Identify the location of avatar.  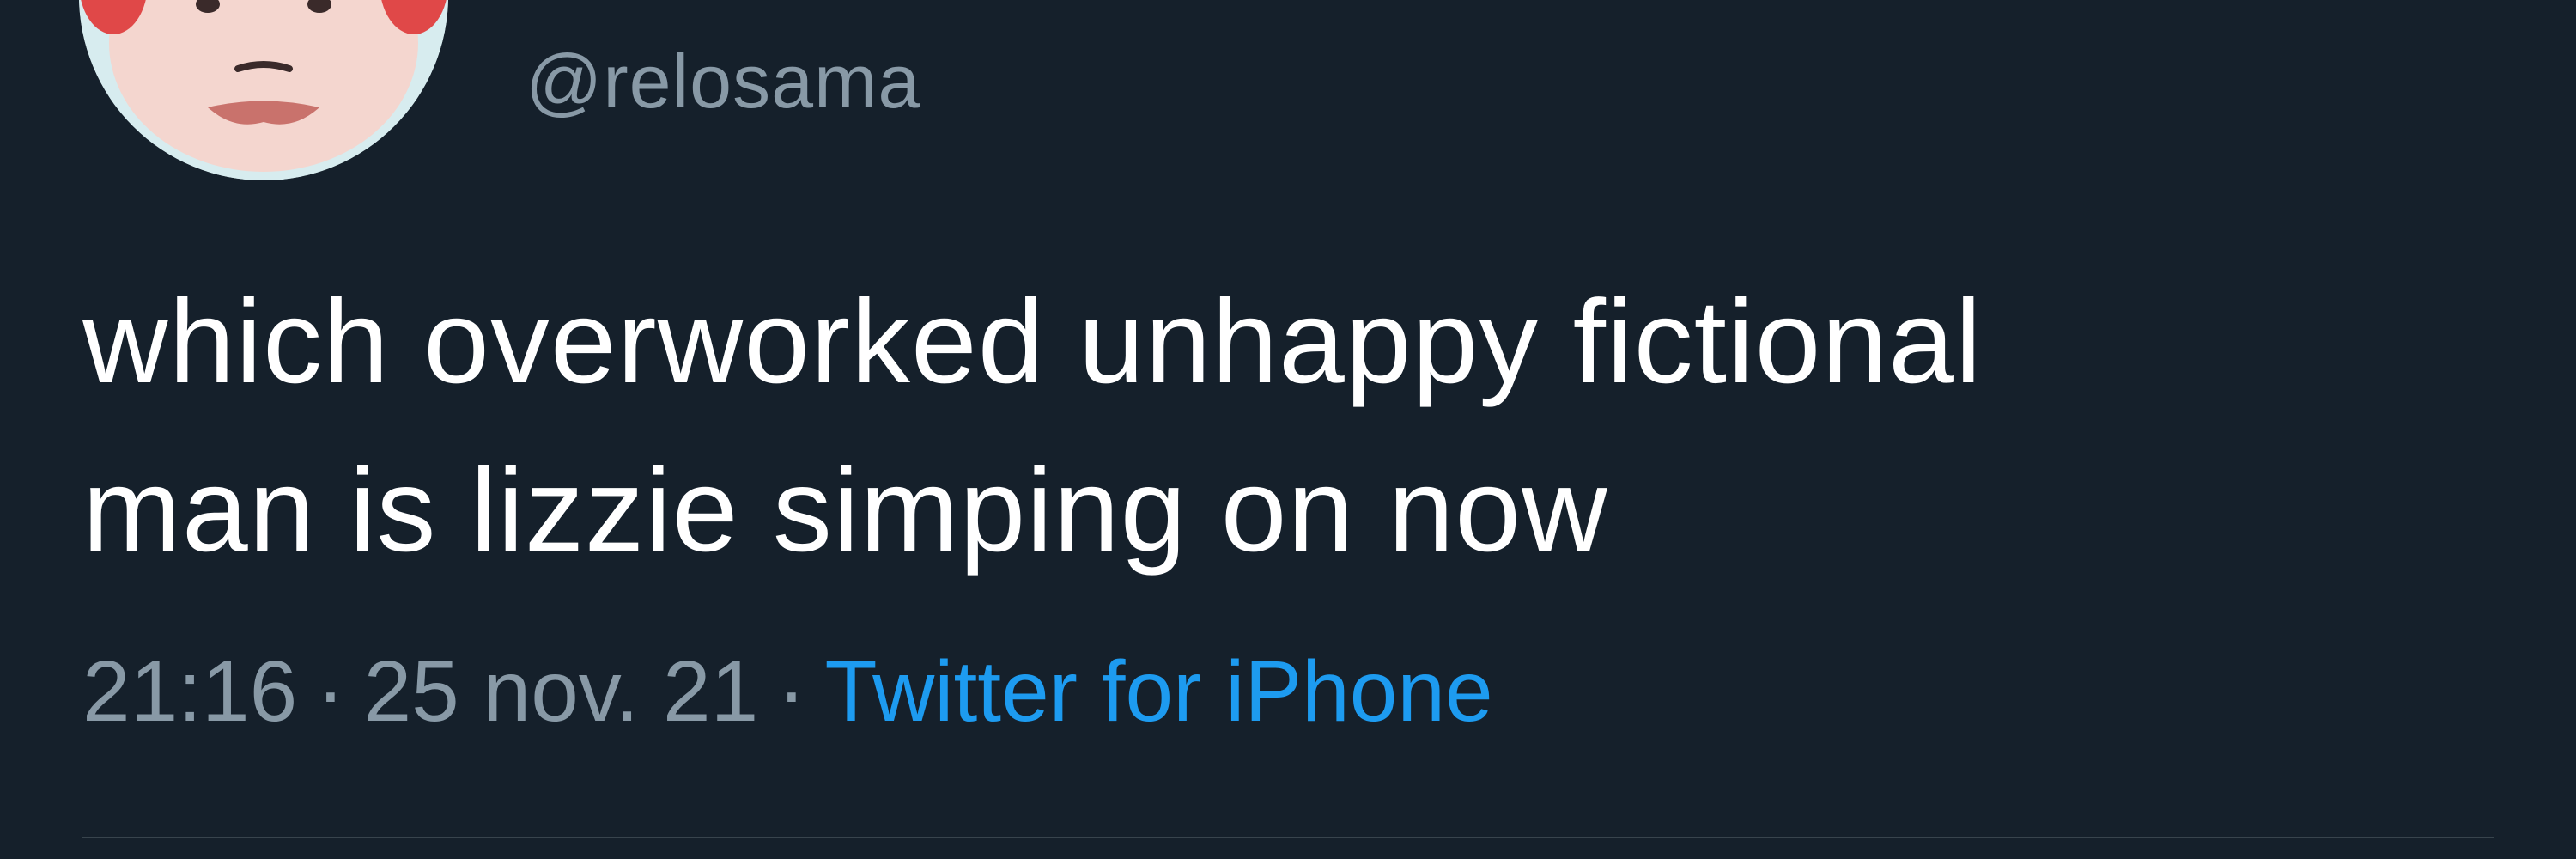
(263, 90).